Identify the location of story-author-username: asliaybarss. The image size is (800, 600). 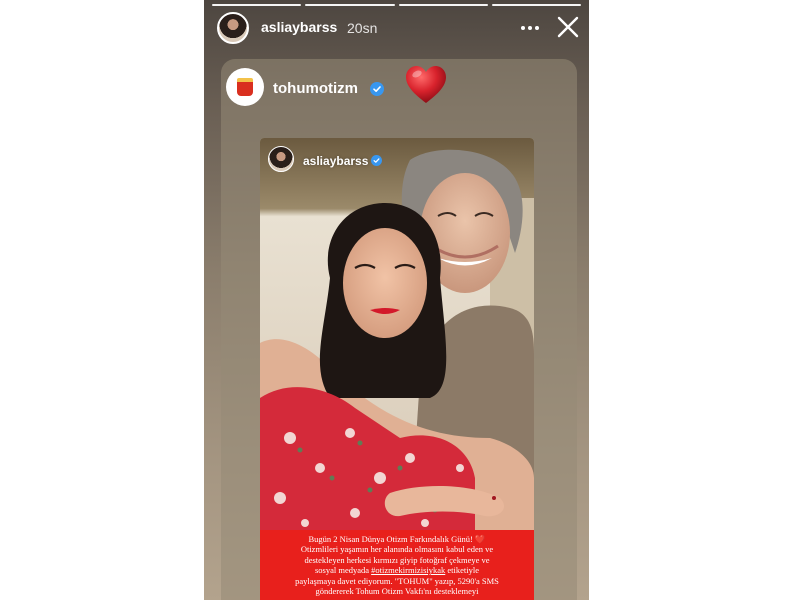
(299, 27).